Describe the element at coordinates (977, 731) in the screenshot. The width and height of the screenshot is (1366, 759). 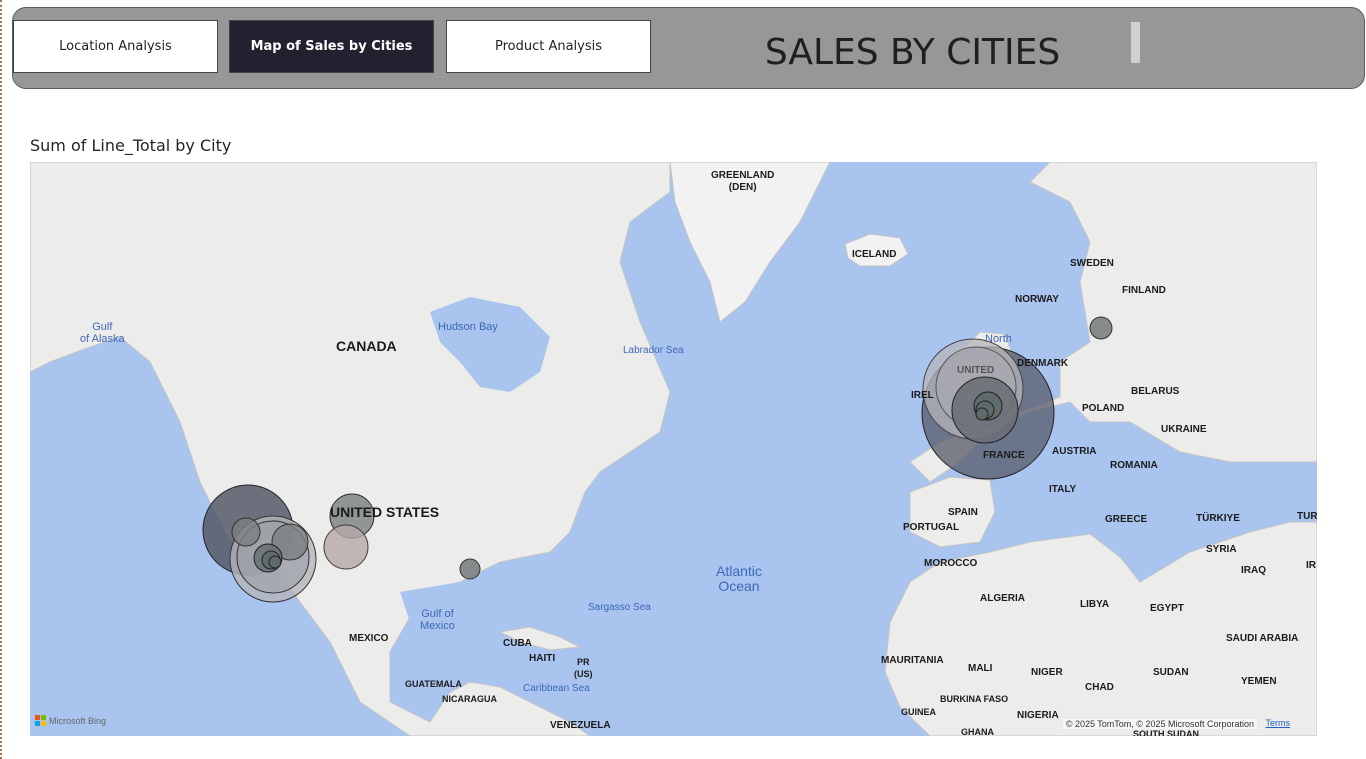
I see `label-ghana: GHANA` at that location.